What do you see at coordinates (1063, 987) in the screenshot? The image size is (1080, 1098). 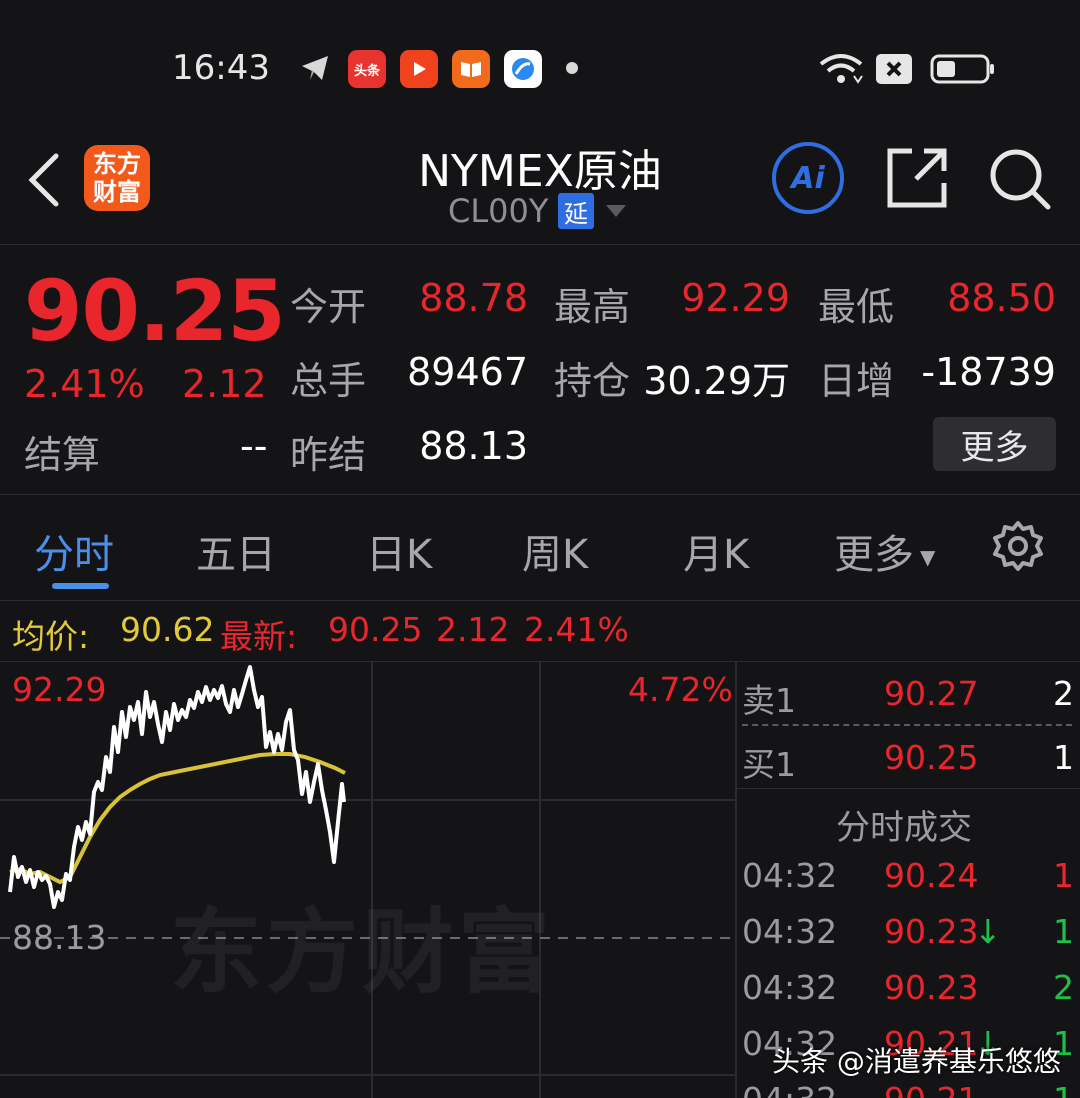 I see `trade-qty: 2` at bounding box center [1063, 987].